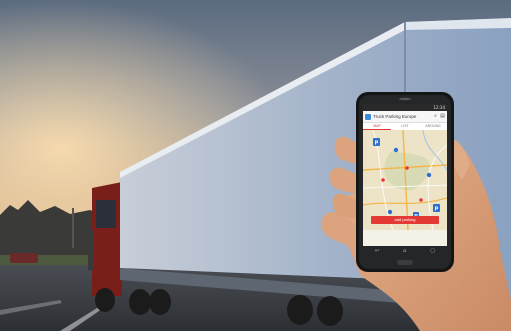 This screenshot has width=511, height=331. I want to click on back-icon: ↩, so click(377, 251).